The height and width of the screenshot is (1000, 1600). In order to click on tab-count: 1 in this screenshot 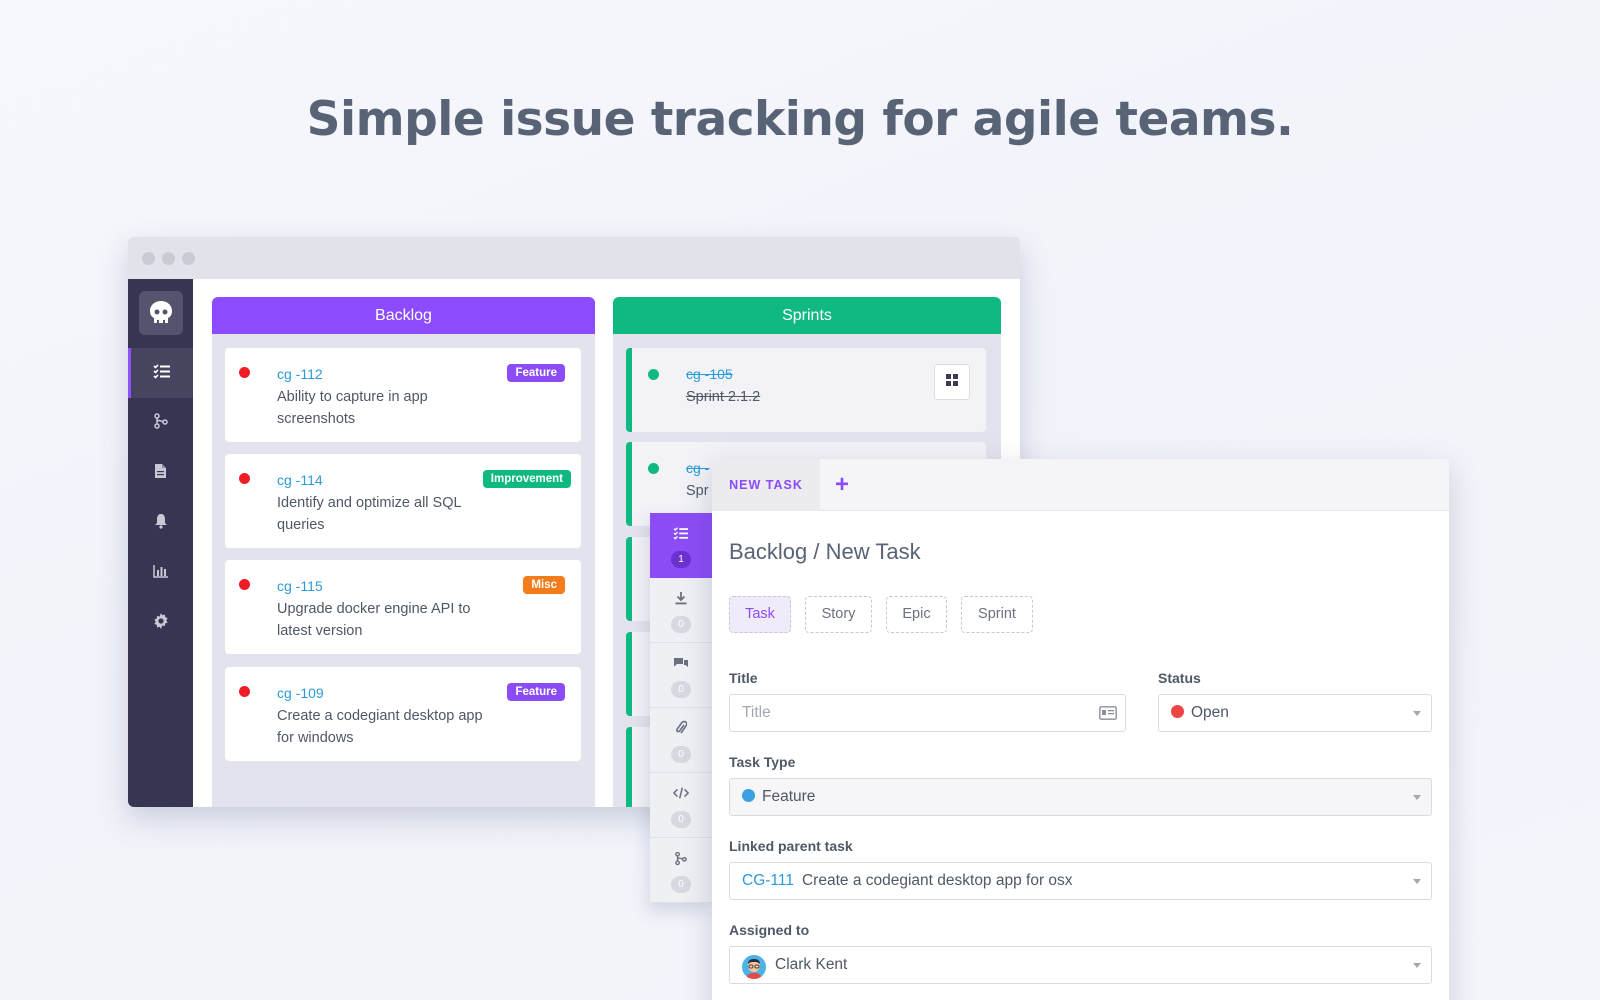, I will do `click(681, 559)`.